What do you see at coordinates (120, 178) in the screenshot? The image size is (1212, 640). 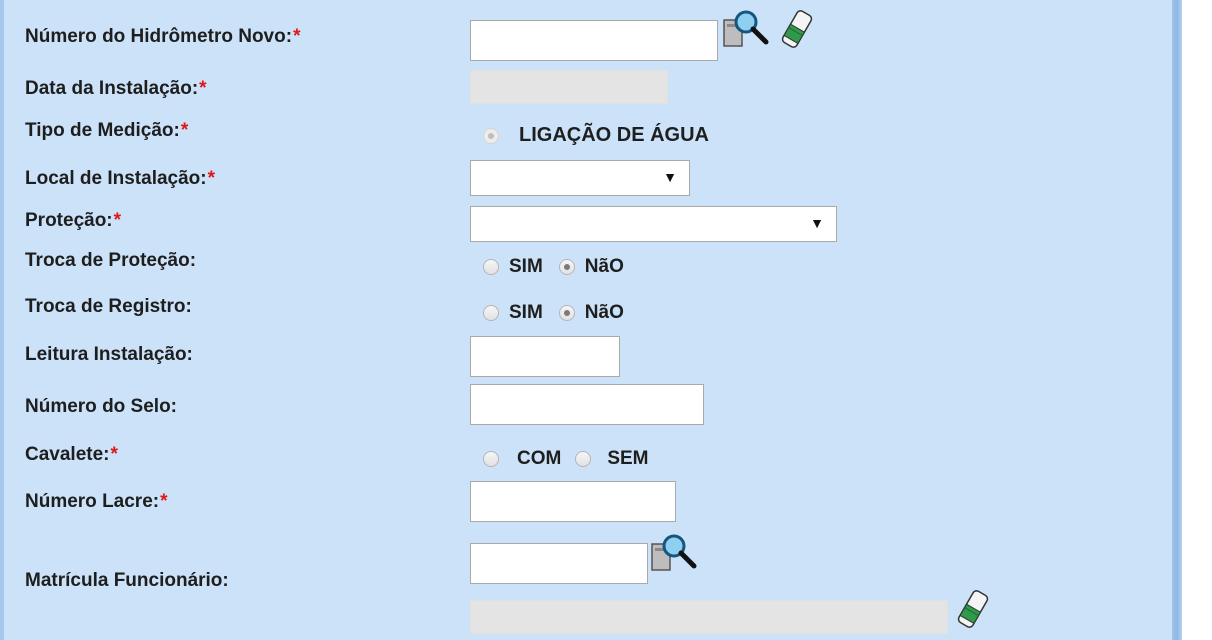 I see `local-instalacao-label: Local de Instalação:*` at bounding box center [120, 178].